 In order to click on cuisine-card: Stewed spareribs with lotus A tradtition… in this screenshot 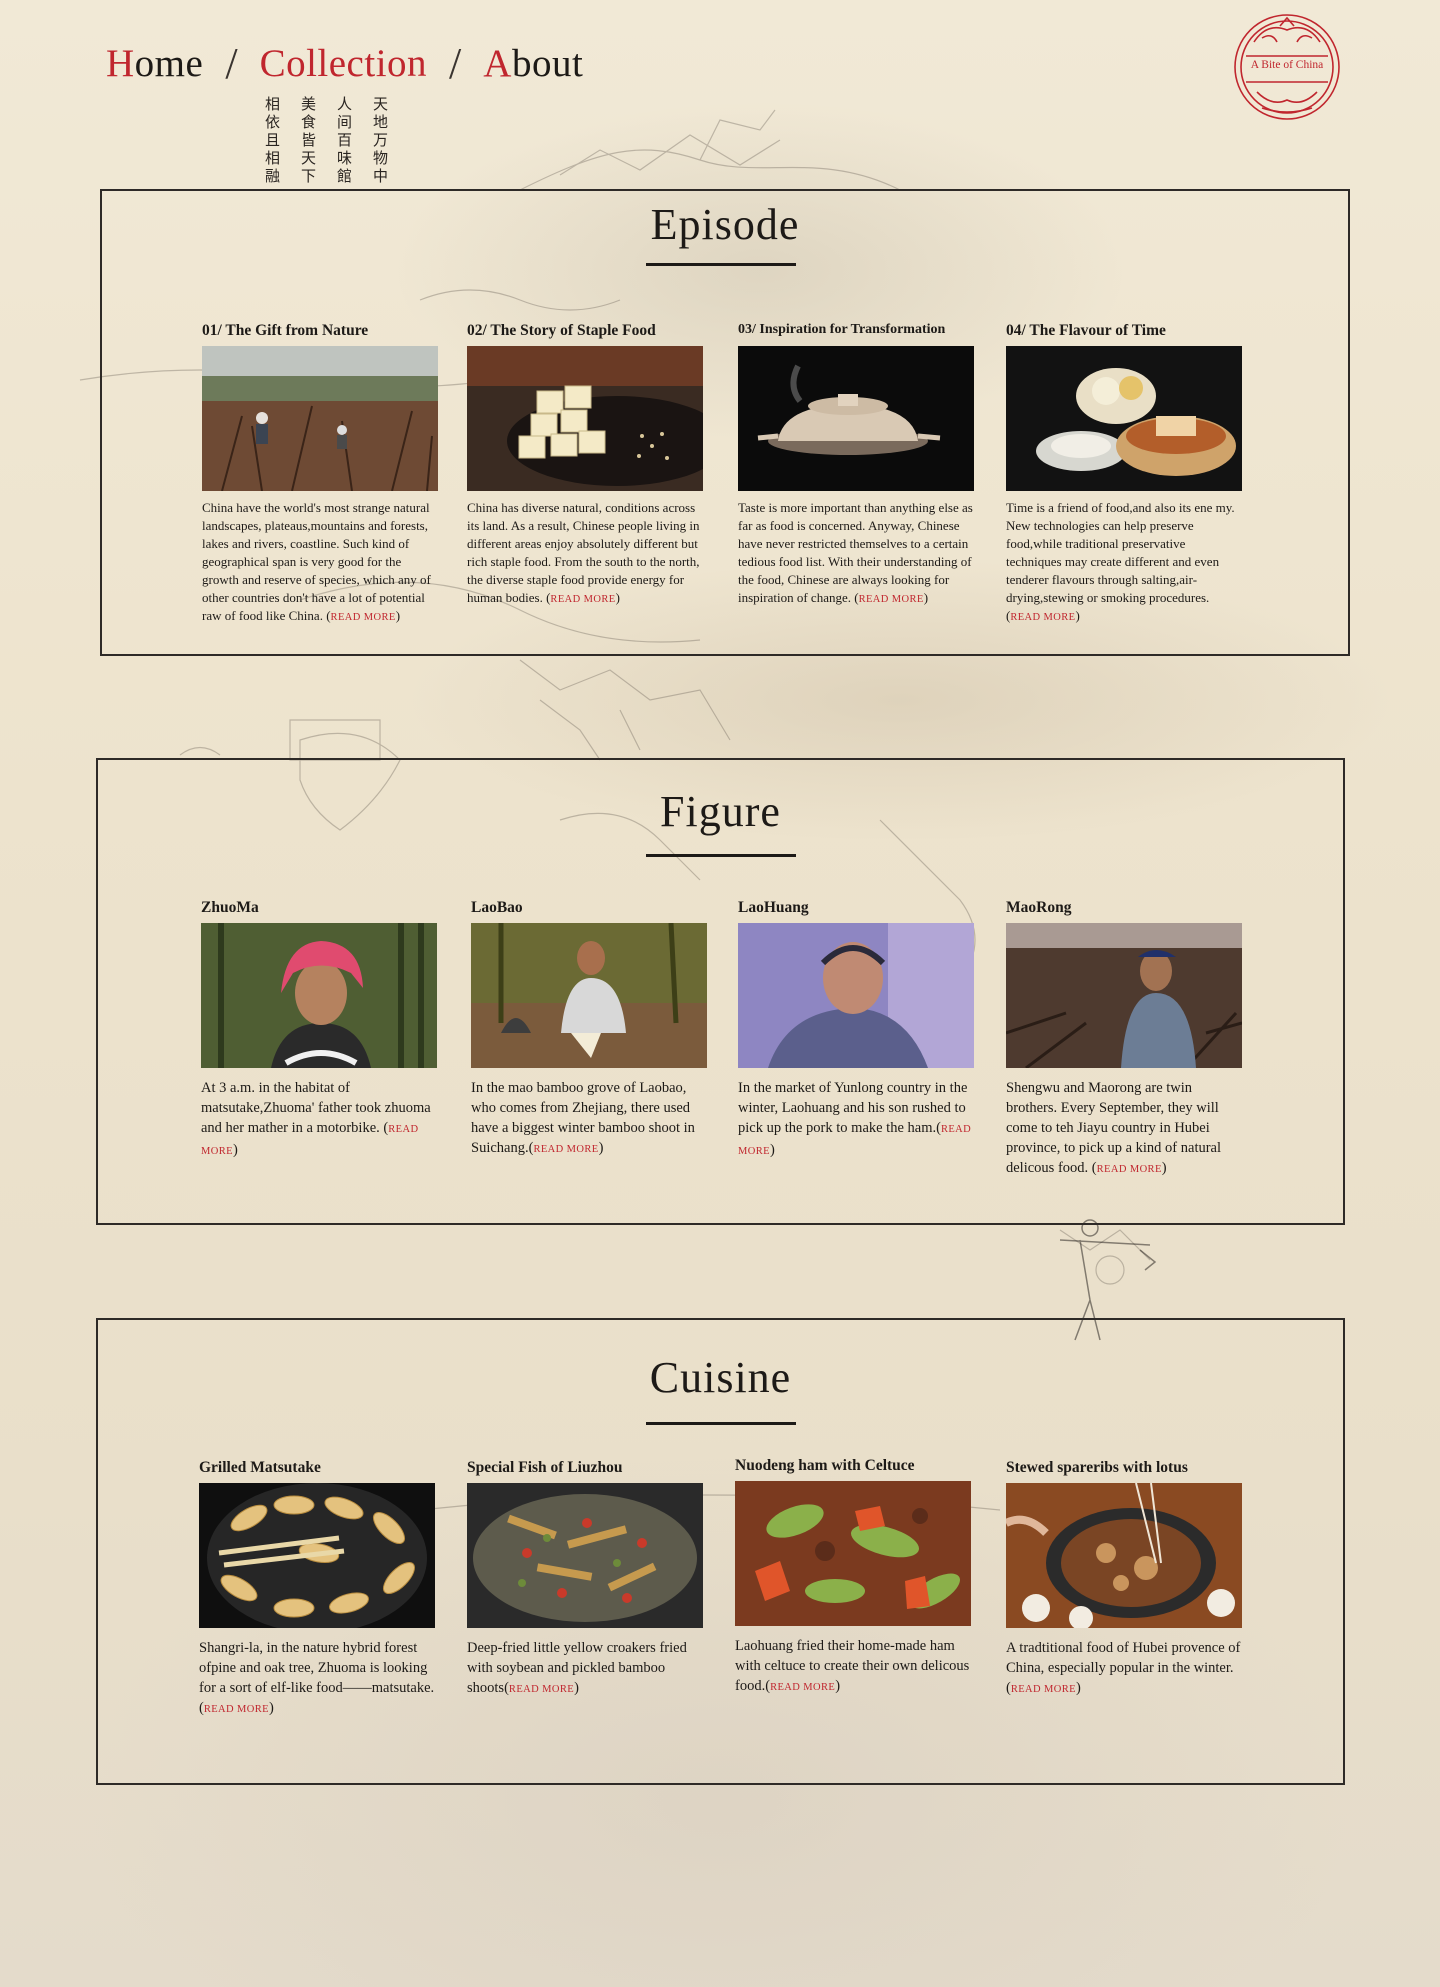, I will do `click(1124, 1579)`.